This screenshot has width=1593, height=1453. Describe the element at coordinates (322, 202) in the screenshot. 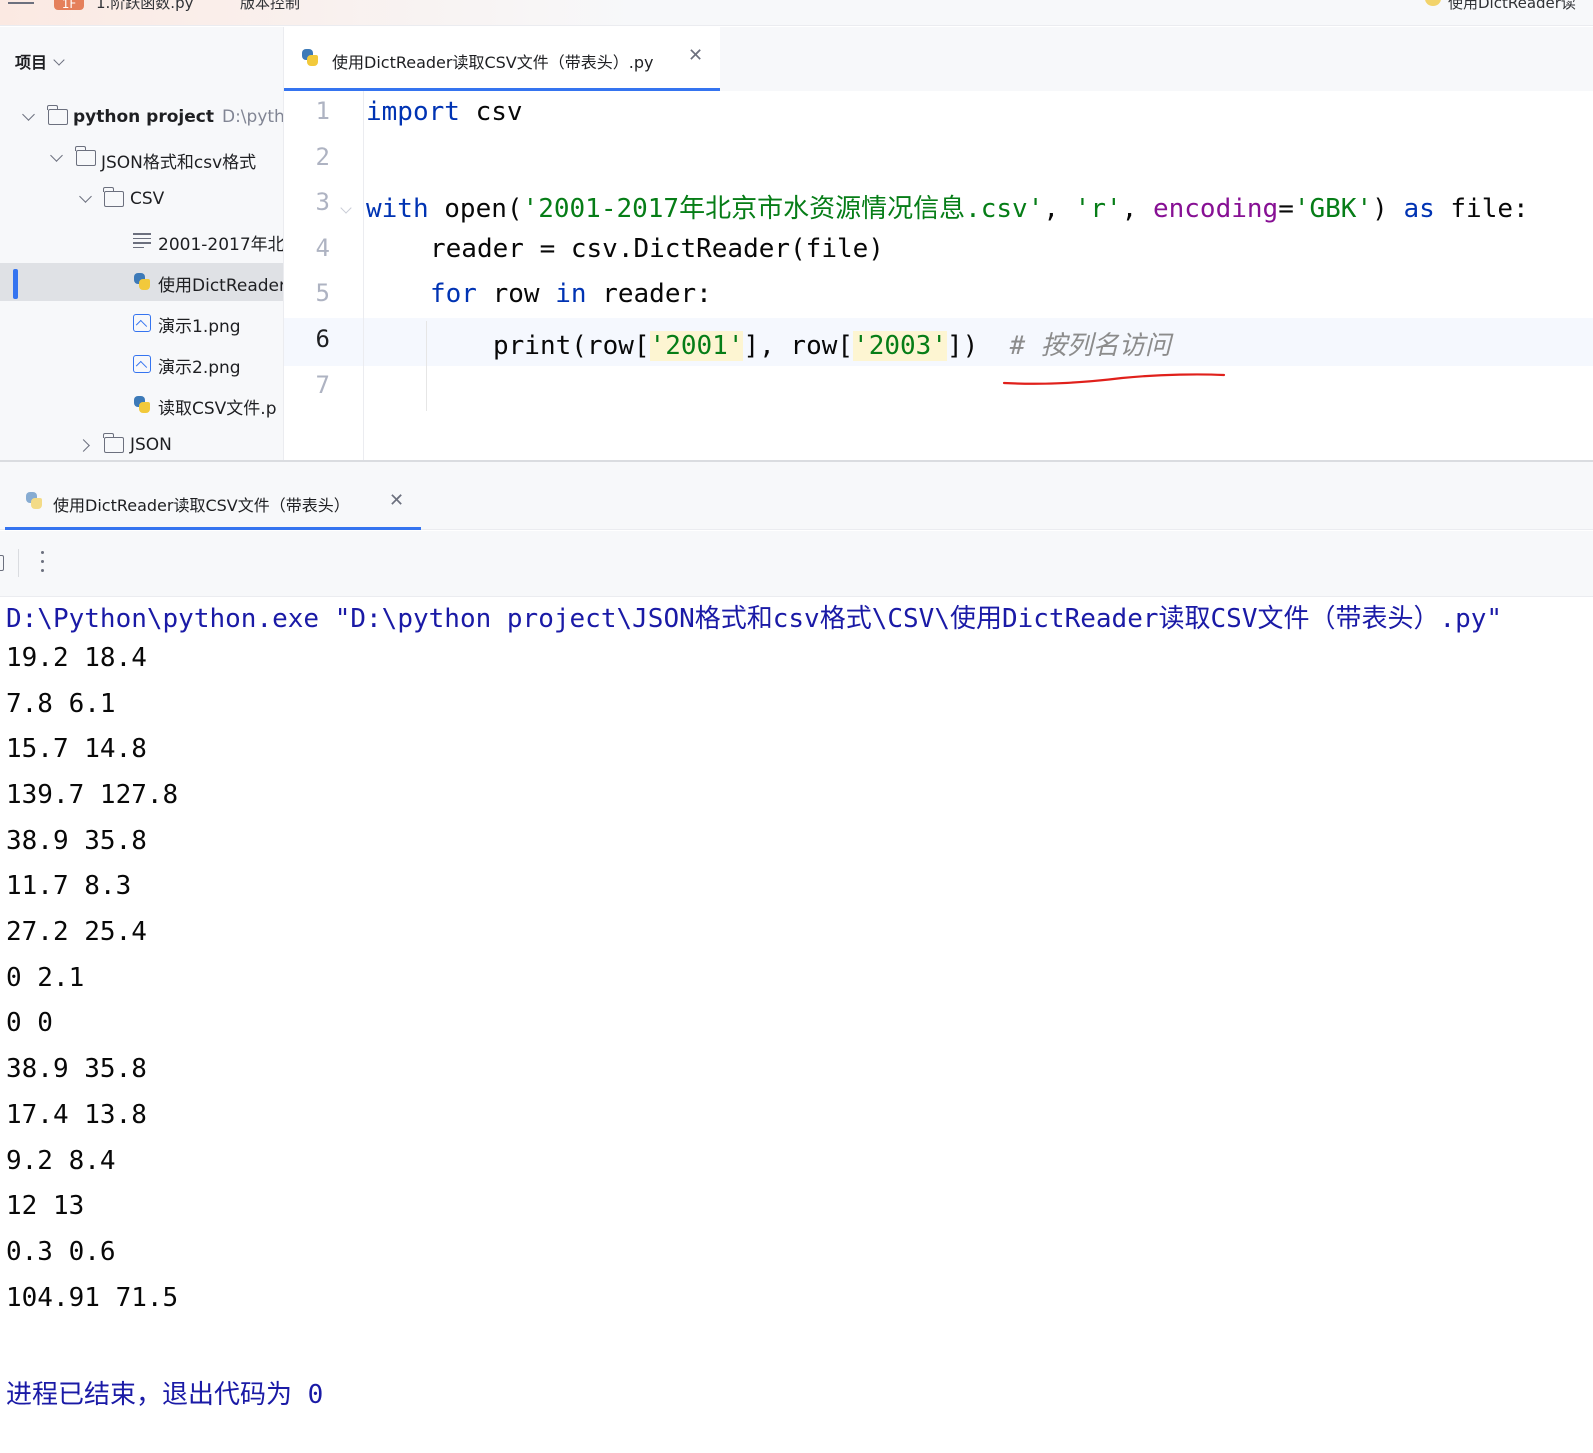

I see `line-number: 3` at that location.